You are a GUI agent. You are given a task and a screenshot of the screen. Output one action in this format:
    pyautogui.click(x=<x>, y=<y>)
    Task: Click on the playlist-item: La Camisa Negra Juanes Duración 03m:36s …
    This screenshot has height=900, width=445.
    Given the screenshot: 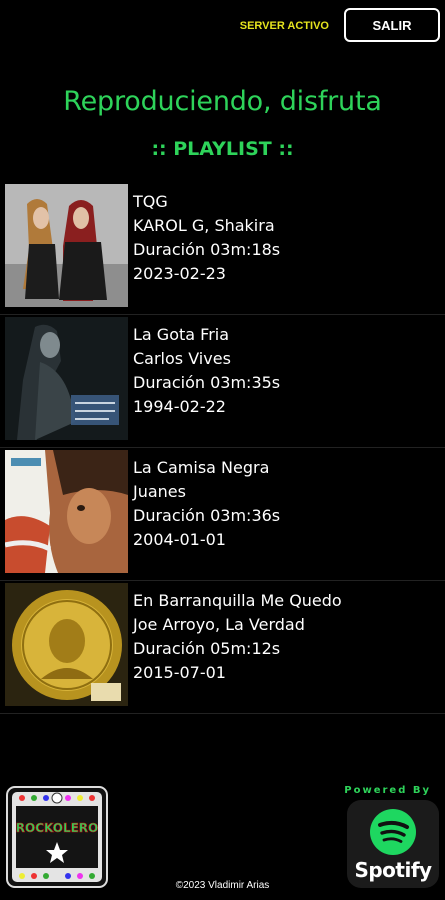 What is the action you would take?
    pyautogui.click(x=222, y=514)
    